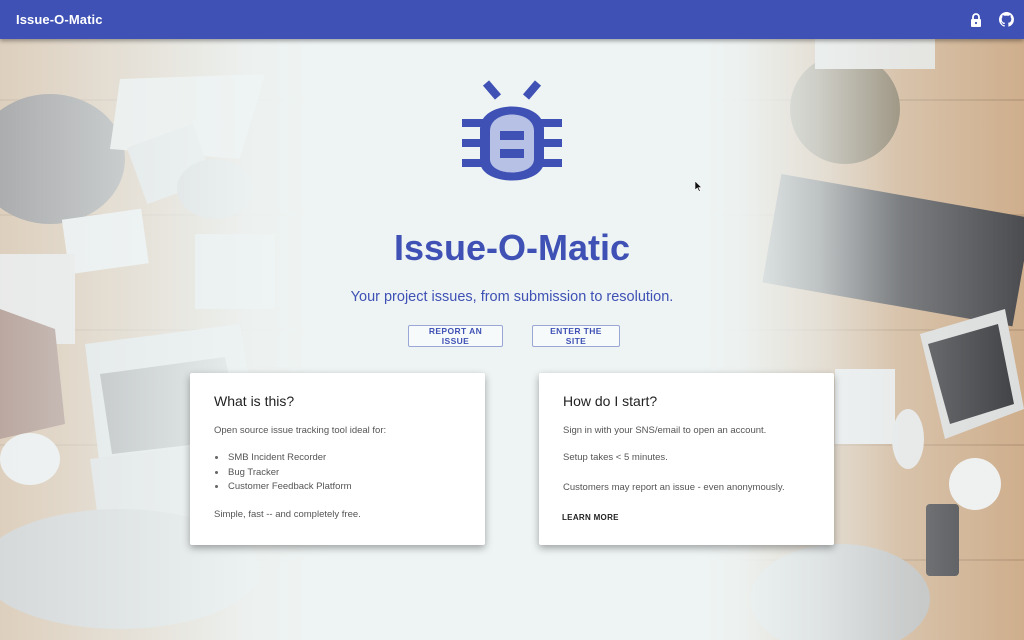  Describe the element at coordinates (699, 186) in the screenshot. I see `mouse-cursor-icon` at that location.